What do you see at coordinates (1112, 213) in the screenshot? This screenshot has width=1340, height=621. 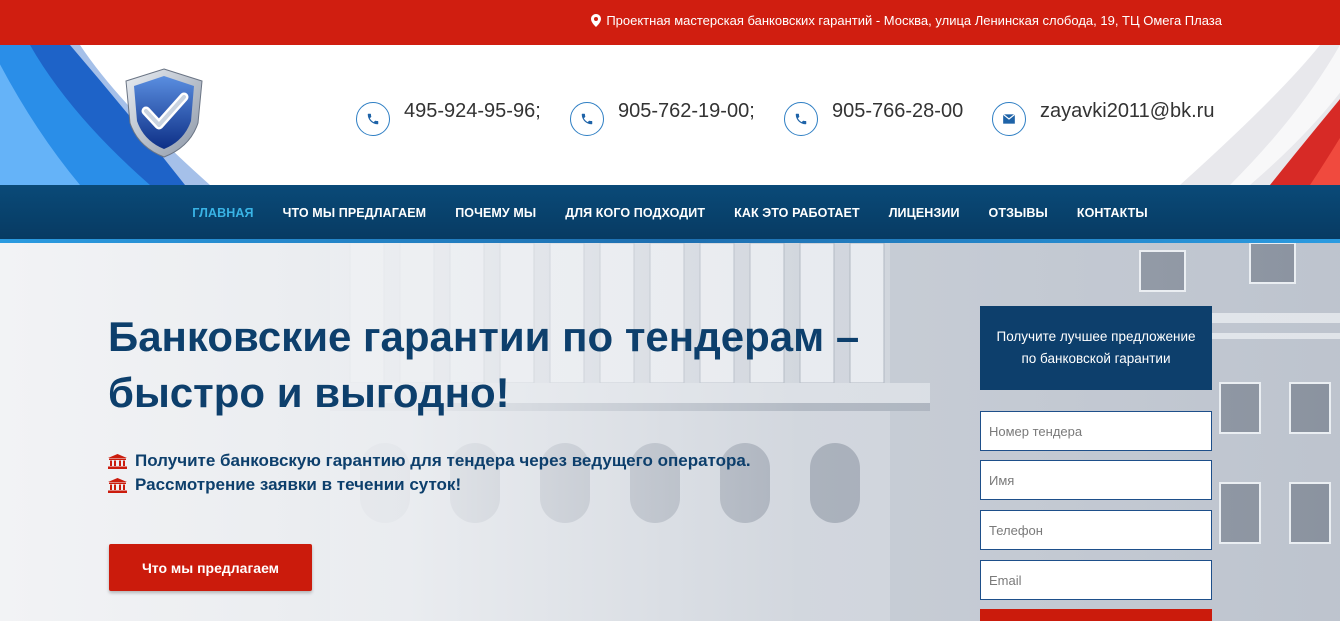 I see `nav-item-contacts: КОНТАКТЫ` at bounding box center [1112, 213].